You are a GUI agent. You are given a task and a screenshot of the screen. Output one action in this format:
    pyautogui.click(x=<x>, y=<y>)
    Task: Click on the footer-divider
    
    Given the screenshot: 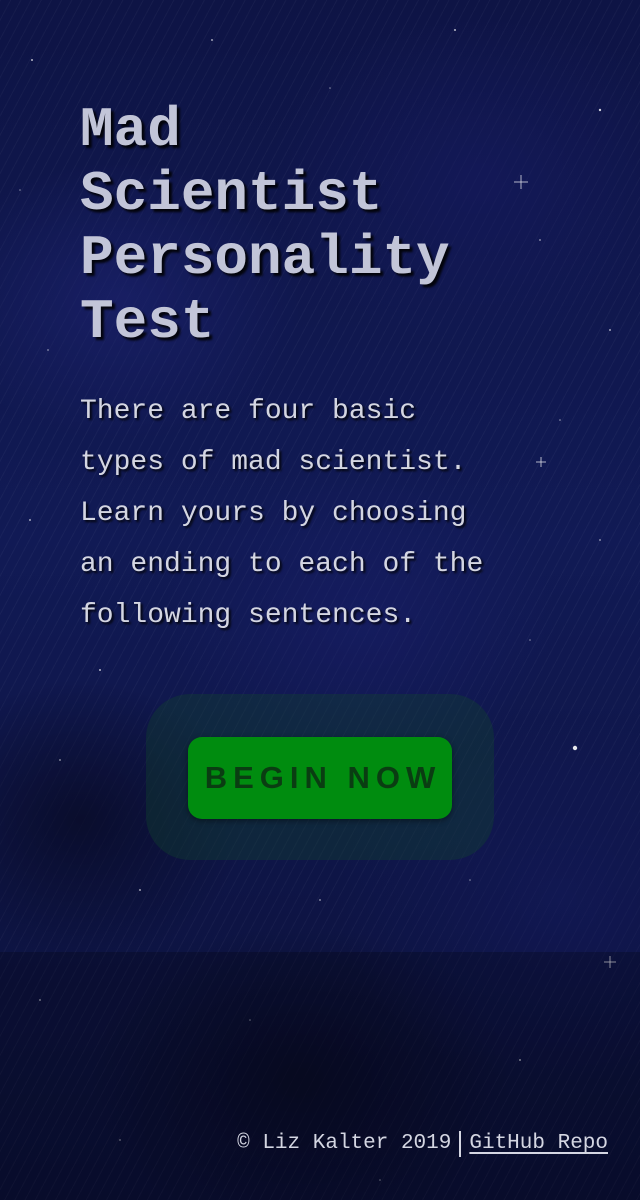 What is the action you would take?
    pyautogui.click(x=460, y=1144)
    